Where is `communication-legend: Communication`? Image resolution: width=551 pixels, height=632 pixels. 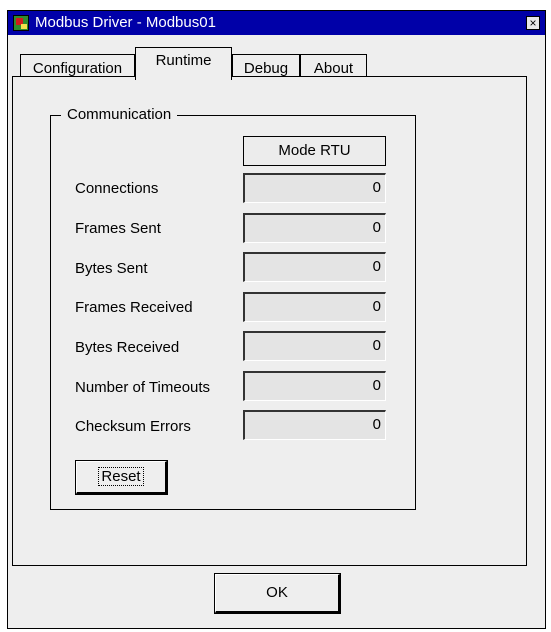
communication-legend: Communication is located at coordinates (119, 115).